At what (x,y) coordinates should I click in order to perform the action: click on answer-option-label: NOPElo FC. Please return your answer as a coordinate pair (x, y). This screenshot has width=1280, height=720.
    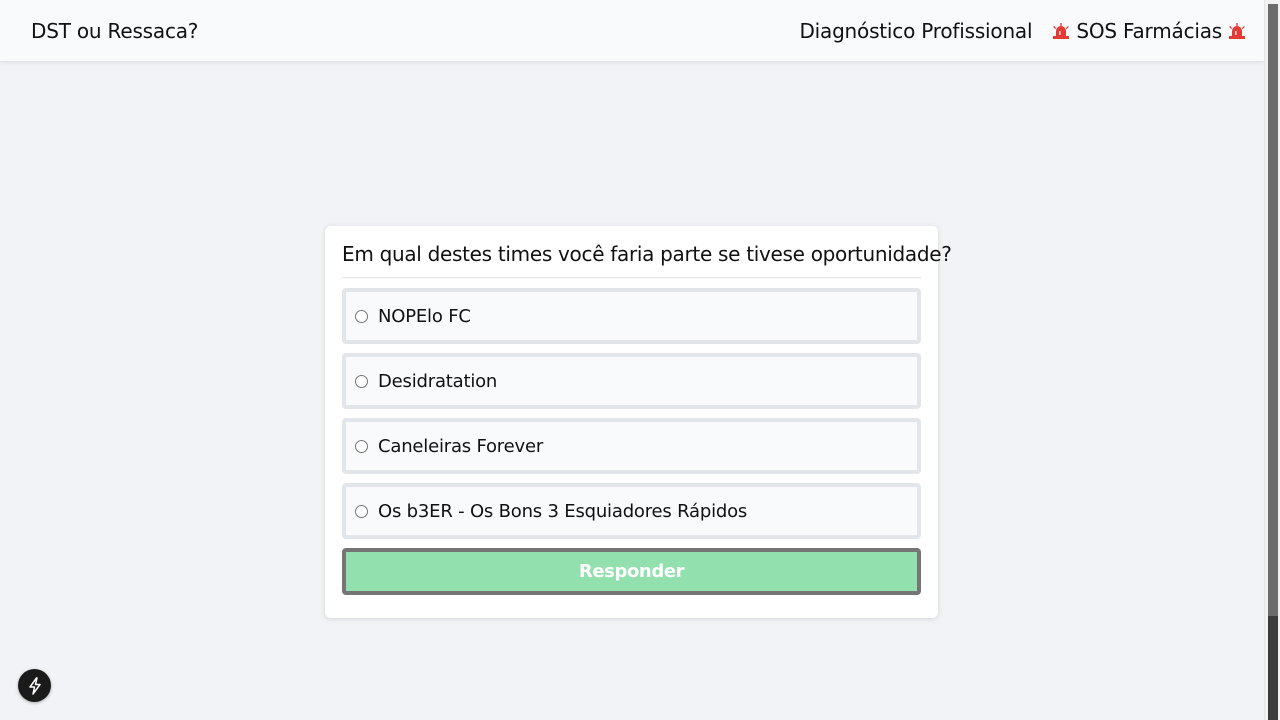
    Looking at the image, I should click on (424, 316).